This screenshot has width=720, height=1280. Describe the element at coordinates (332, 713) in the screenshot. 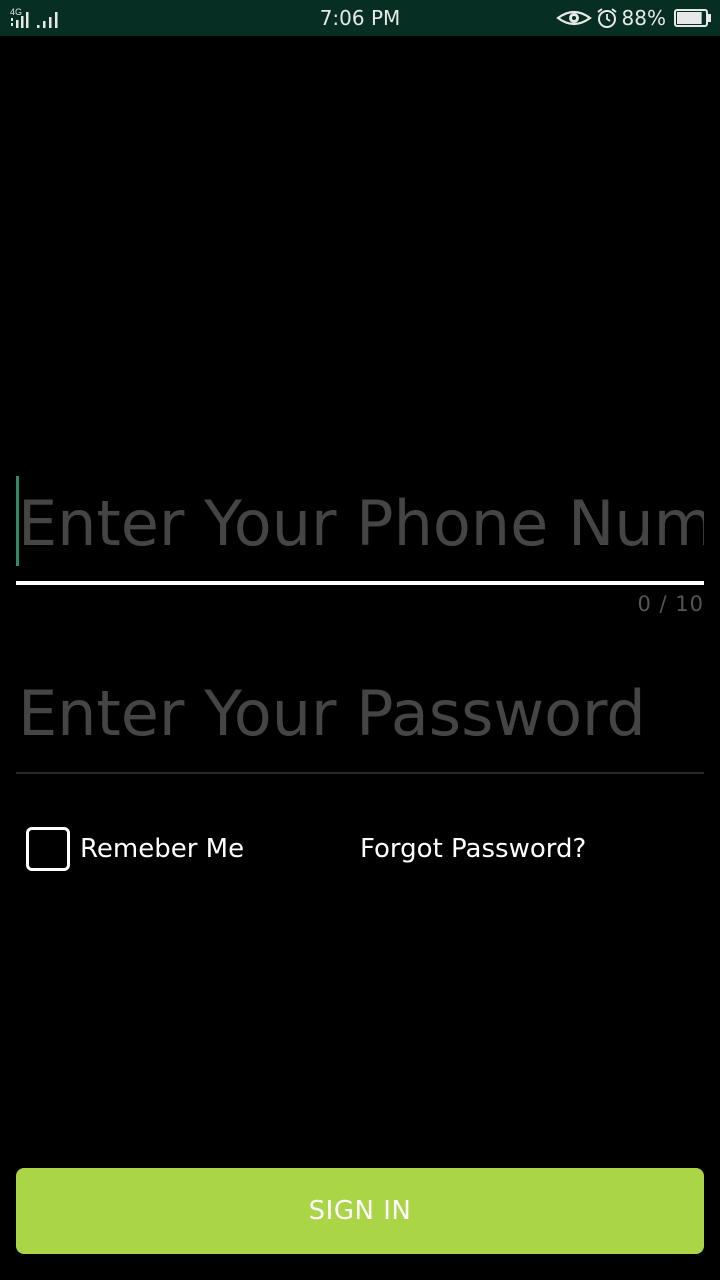

I see `password-placeholder: Enter Your Password` at that location.